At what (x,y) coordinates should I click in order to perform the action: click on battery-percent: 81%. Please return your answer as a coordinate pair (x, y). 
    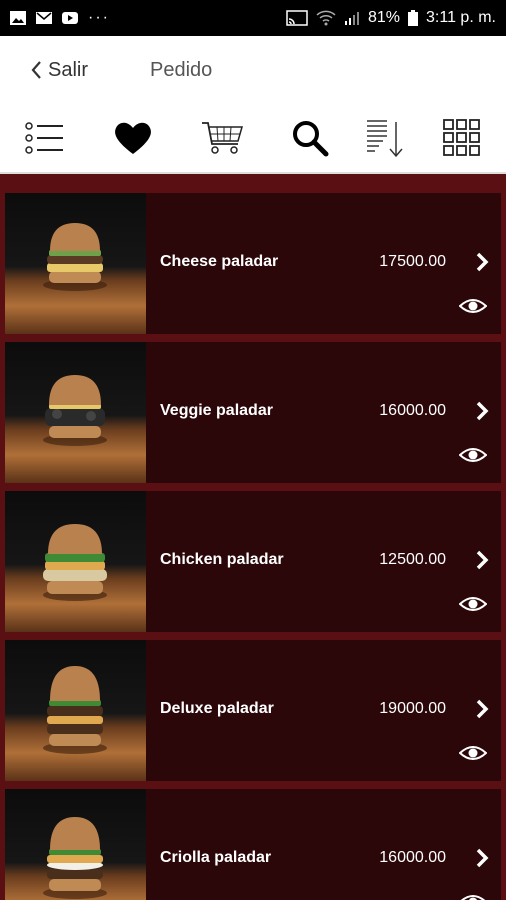
    Looking at the image, I should click on (384, 17).